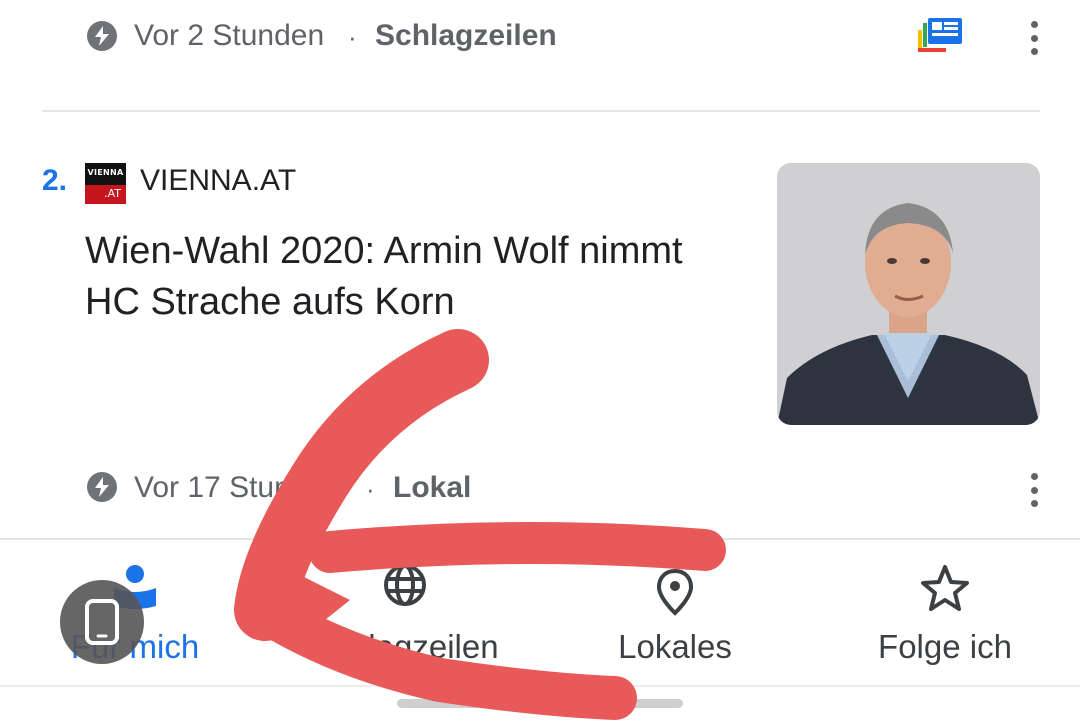 This screenshot has height=726, width=1080. What do you see at coordinates (945, 589) in the screenshot?
I see `star-icon` at bounding box center [945, 589].